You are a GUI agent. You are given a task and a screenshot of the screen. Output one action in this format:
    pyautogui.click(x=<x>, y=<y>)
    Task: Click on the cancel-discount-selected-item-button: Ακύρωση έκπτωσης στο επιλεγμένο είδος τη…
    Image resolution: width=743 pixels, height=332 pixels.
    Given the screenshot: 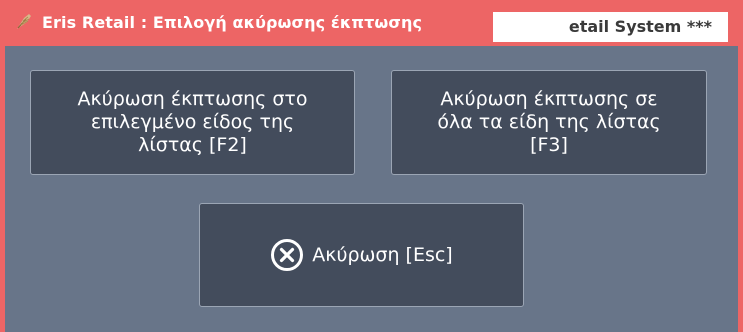 What is the action you would take?
    pyautogui.click(x=192, y=122)
    